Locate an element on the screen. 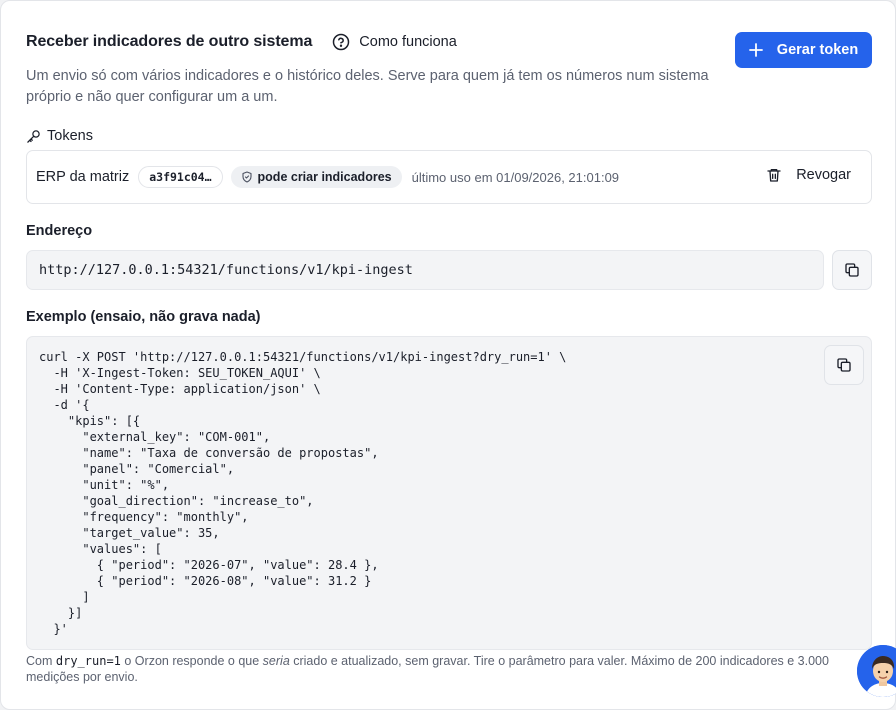 The image size is (896, 710). endpoint-heading: Endereço is located at coordinates (59, 231).